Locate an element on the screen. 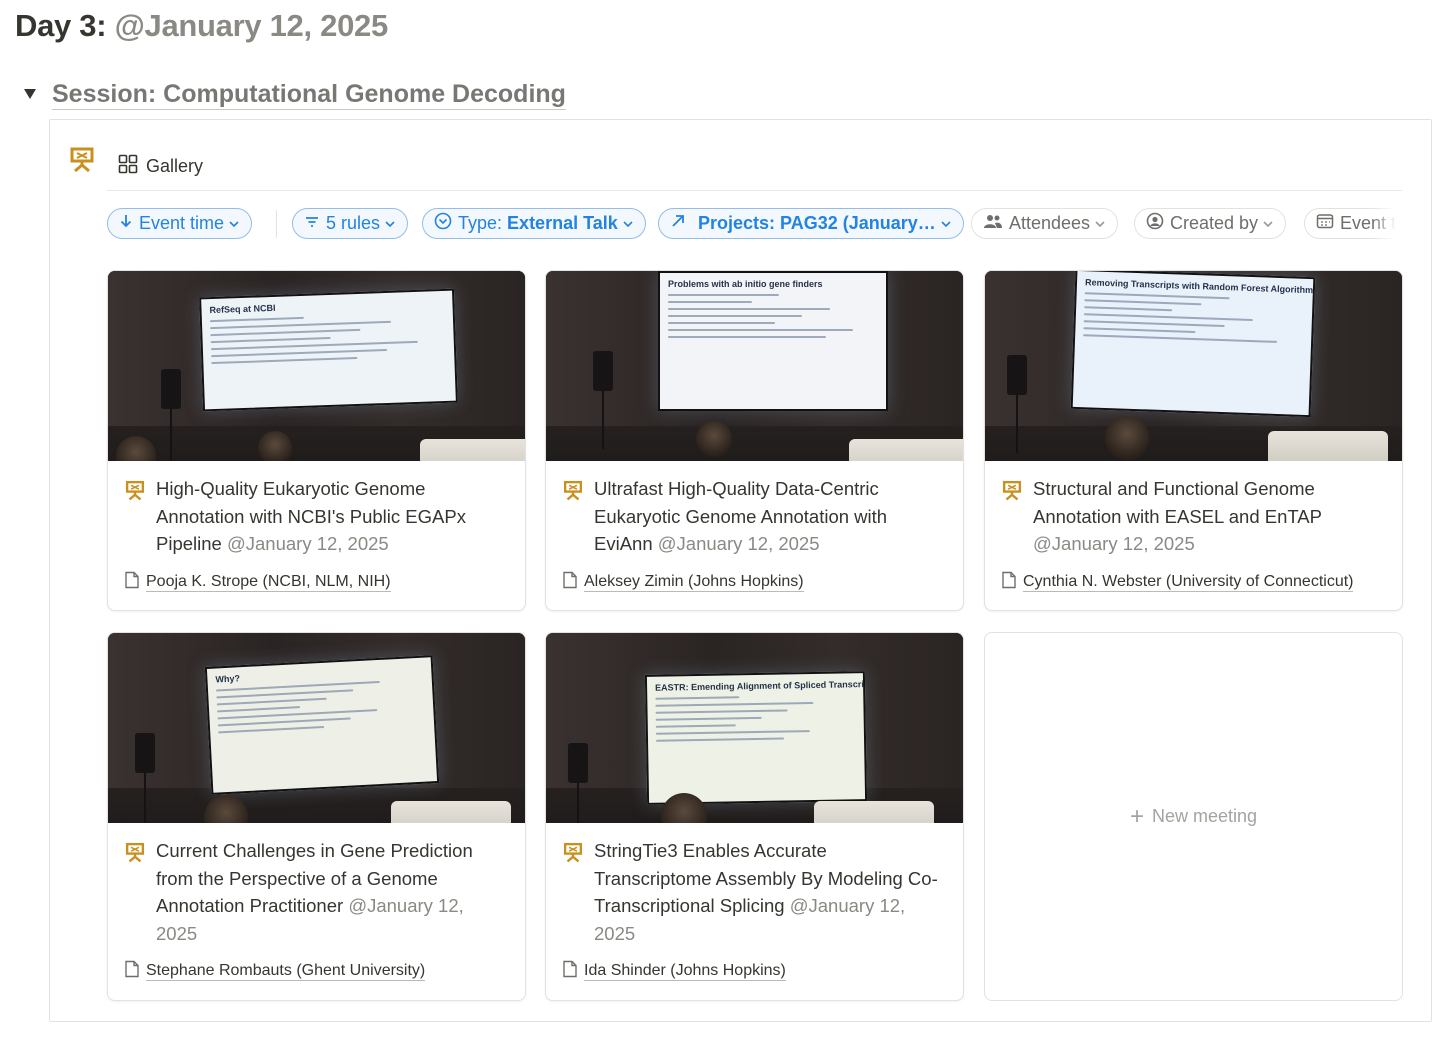 The width and height of the screenshot is (1456, 1042). card-cover-photo: Why? is located at coordinates (316, 728).